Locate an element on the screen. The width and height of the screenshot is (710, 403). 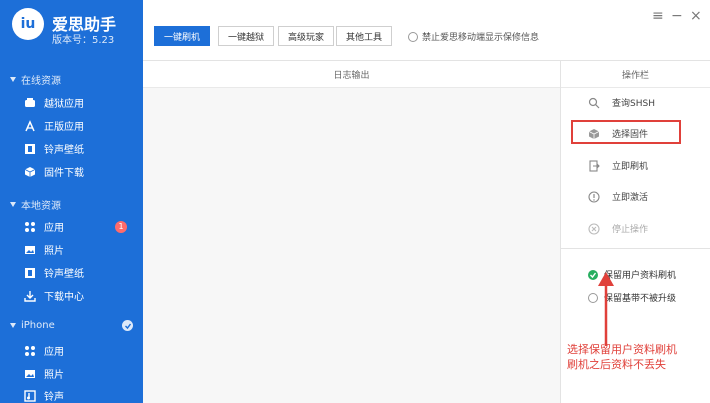
search-icon is located at coordinates (594, 103).